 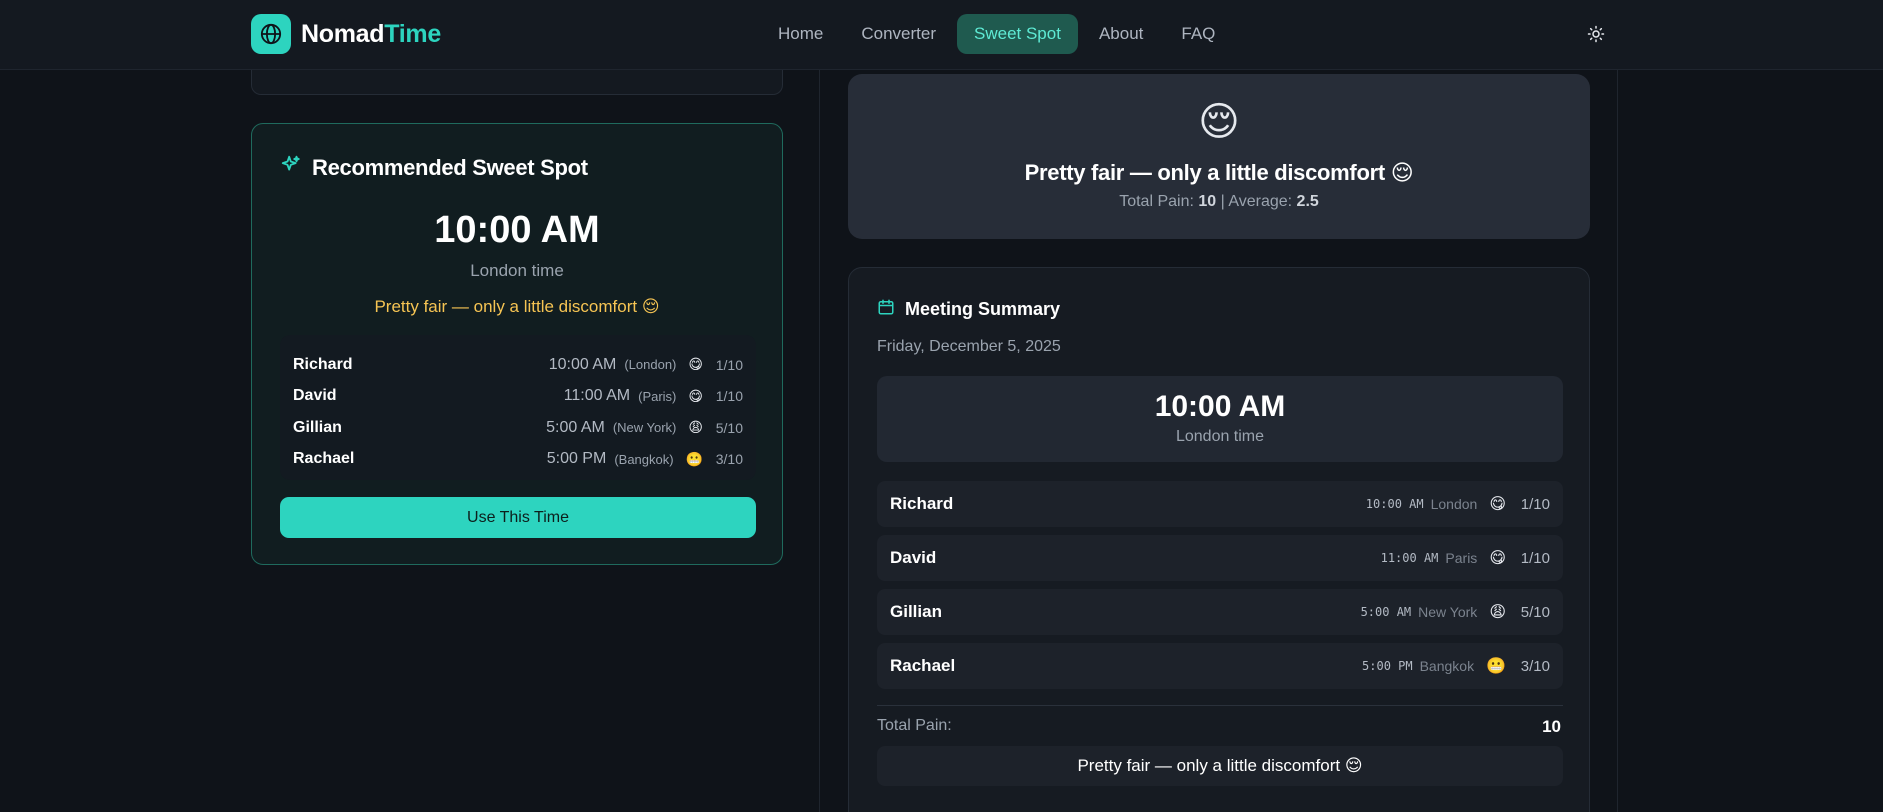 I want to click on summary-title-text: Meeting Summary, so click(x=983, y=309).